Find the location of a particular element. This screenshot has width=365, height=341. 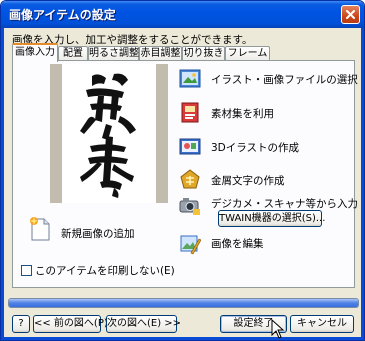

progress-fill is located at coordinates (183, 303).